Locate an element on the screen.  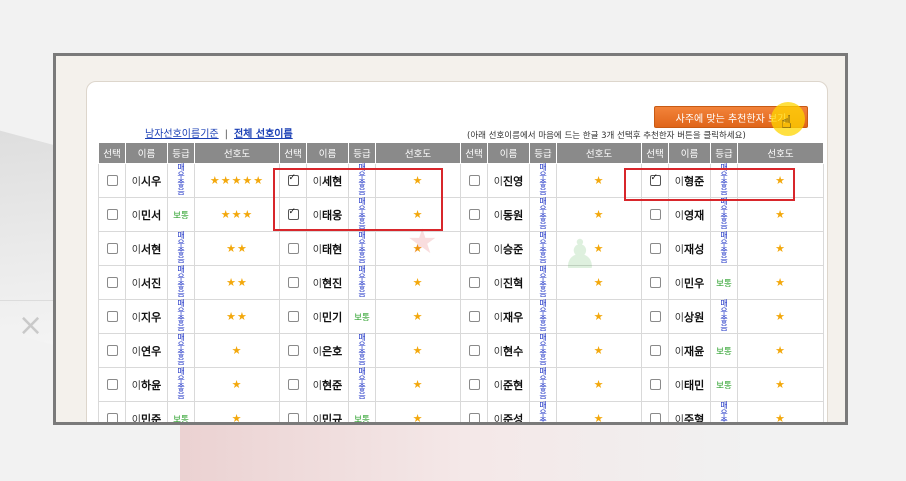
star-rating-icon: ★★ is located at coordinates (237, 282).